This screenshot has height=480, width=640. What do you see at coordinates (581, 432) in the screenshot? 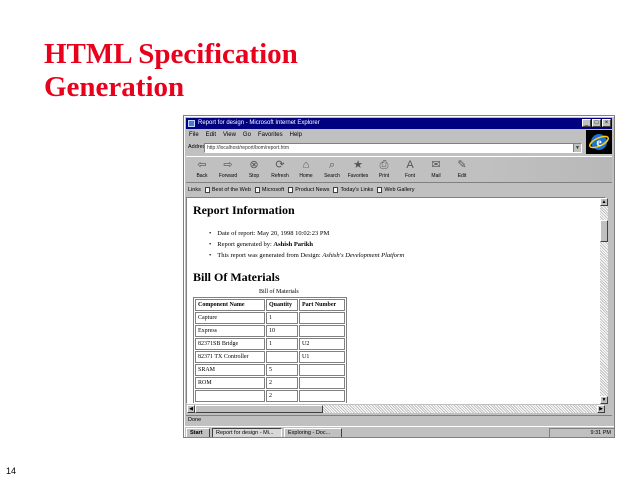
I see `system-tray: 9:31 PM` at bounding box center [581, 432].